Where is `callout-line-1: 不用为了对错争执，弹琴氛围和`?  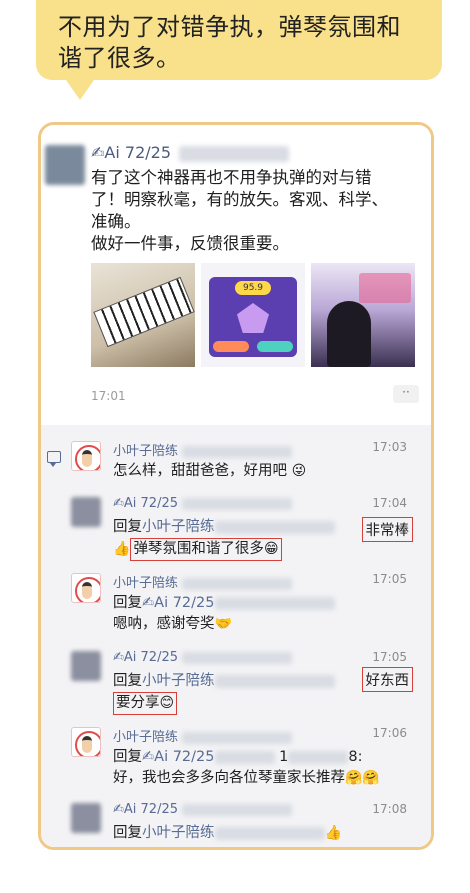 callout-line-1: 不用为了对错争执，弹琴氛围和 is located at coordinates (229, 27).